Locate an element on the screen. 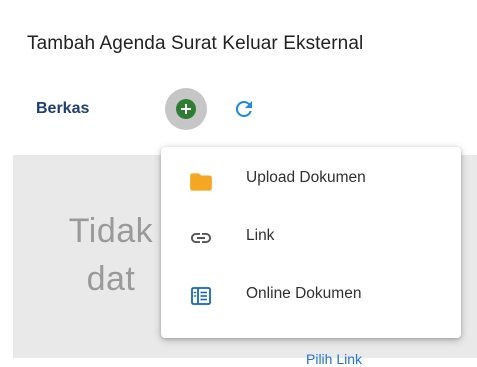  menu-item-online-dokumen: Online Dokumen is located at coordinates (311, 295).